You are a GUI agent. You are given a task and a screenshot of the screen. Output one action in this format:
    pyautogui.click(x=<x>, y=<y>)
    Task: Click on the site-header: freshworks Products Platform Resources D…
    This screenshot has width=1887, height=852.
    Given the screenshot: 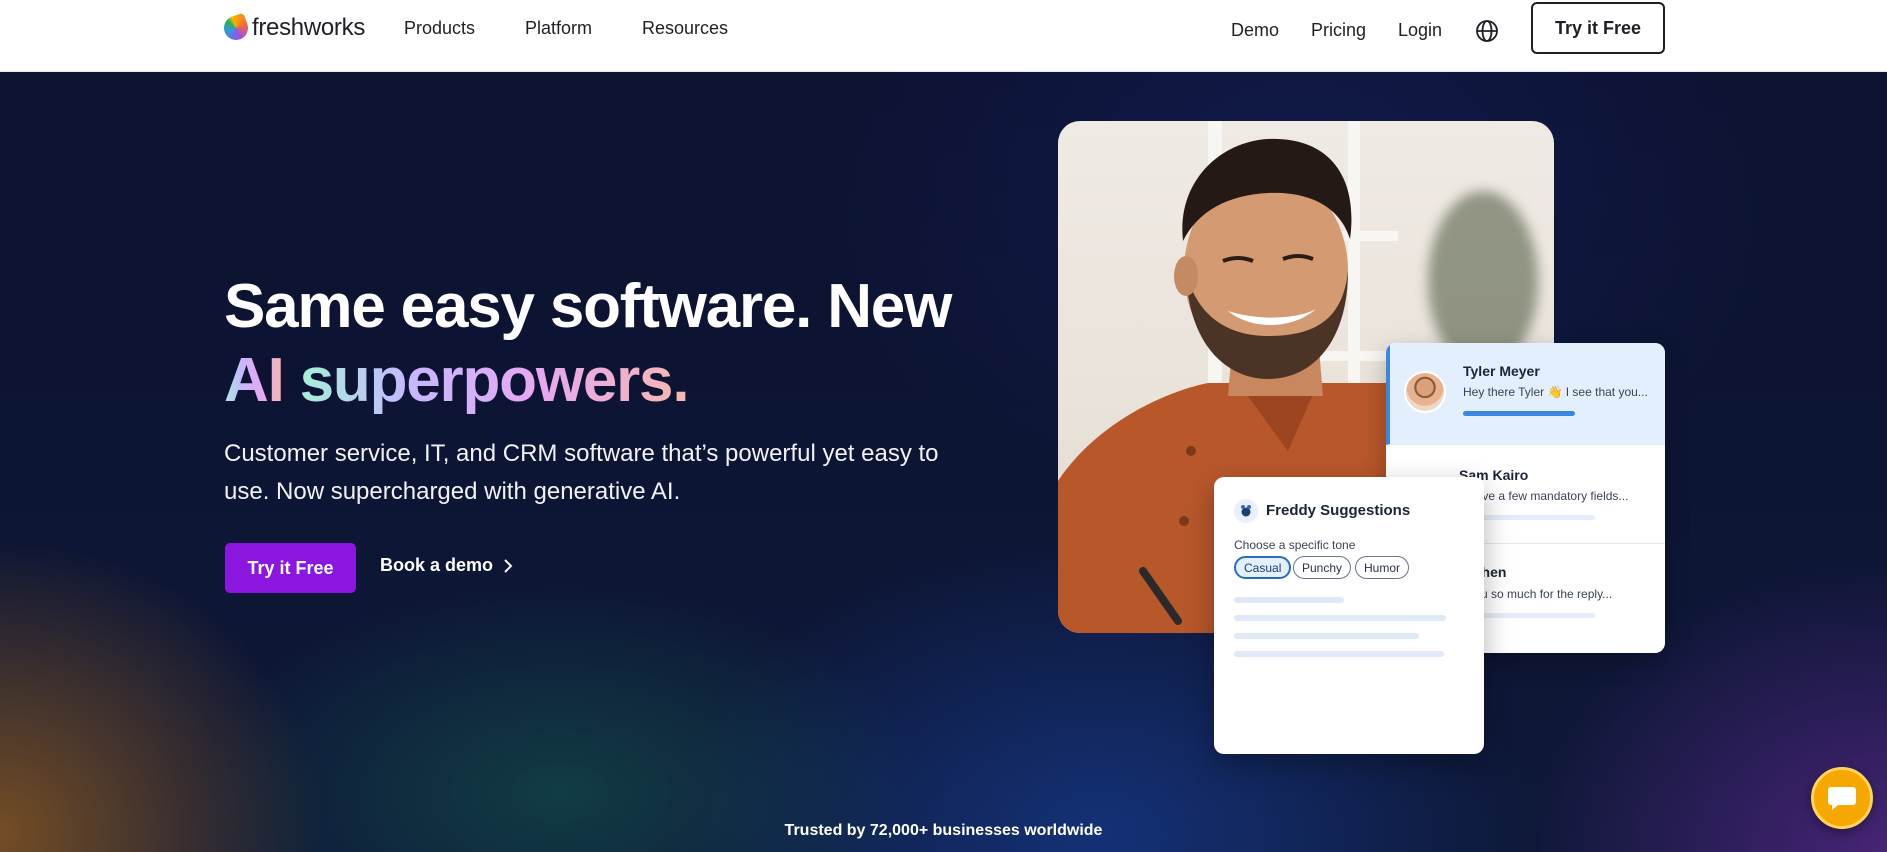 What is the action you would take?
    pyautogui.click(x=943, y=36)
    